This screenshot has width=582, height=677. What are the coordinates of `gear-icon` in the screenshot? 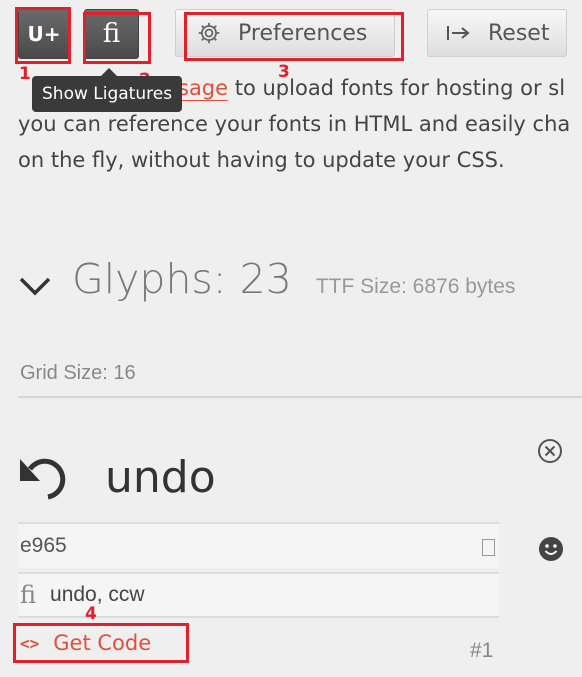 It's located at (209, 33).